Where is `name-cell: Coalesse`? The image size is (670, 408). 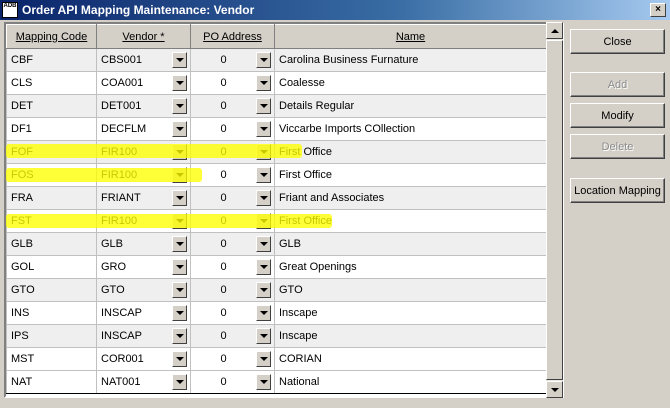 name-cell: Coalesse is located at coordinates (410, 83).